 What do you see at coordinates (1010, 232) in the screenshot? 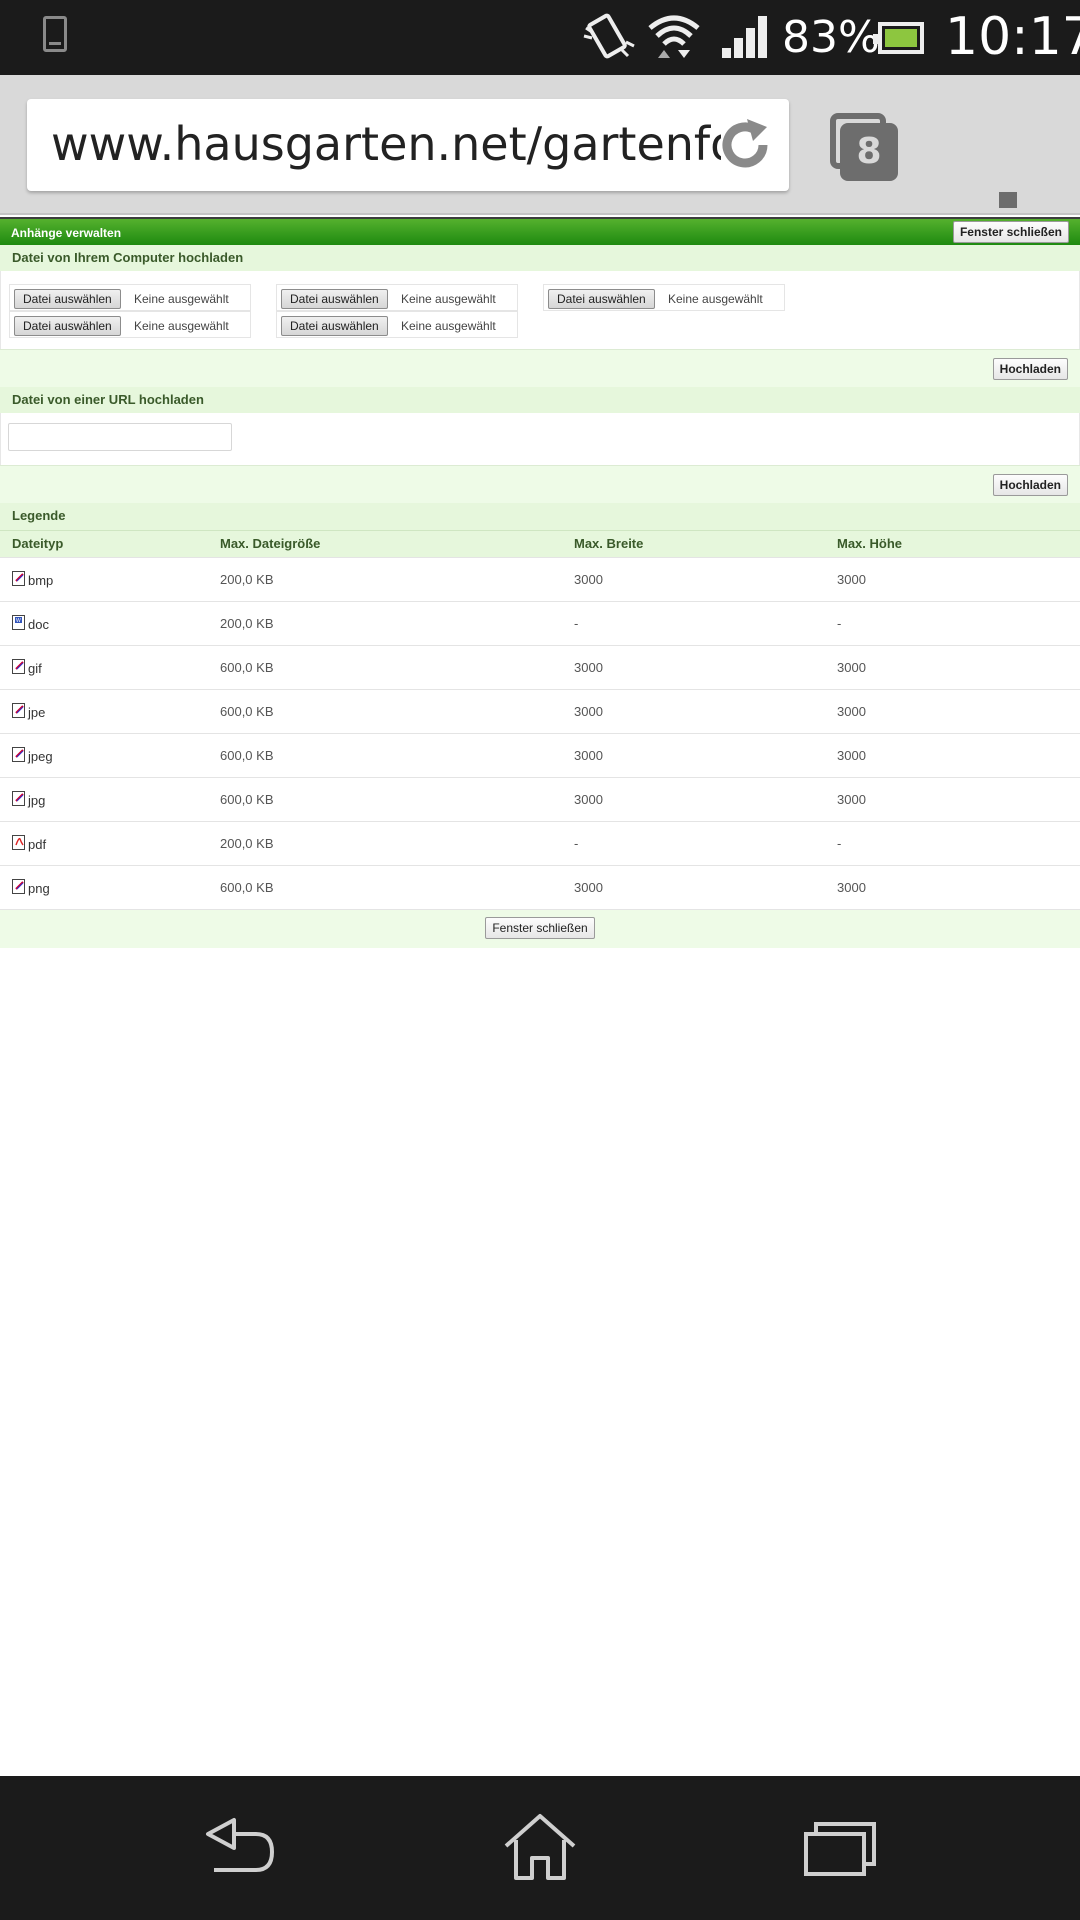
I see `close-window-button: Fenster schließen` at bounding box center [1010, 232].